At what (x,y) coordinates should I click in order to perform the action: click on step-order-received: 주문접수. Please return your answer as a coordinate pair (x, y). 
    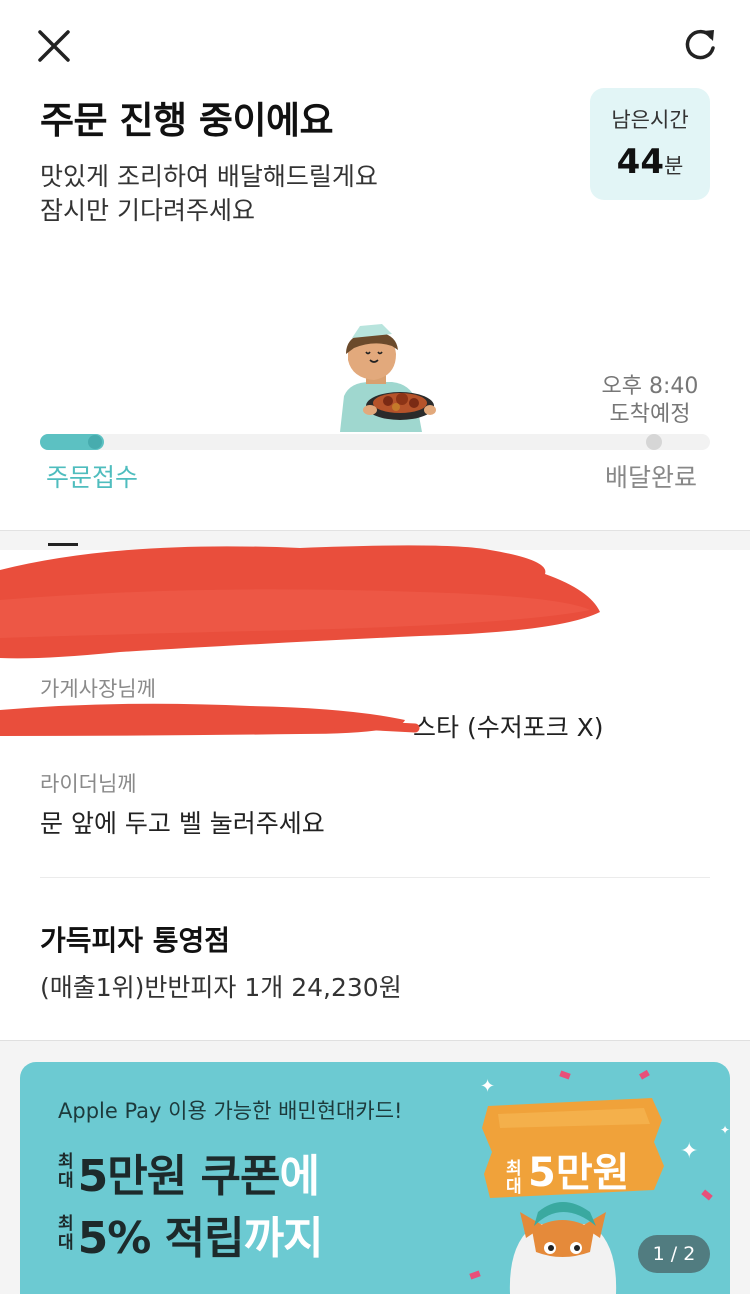
    Looking at the image, I should click on (92, 477).